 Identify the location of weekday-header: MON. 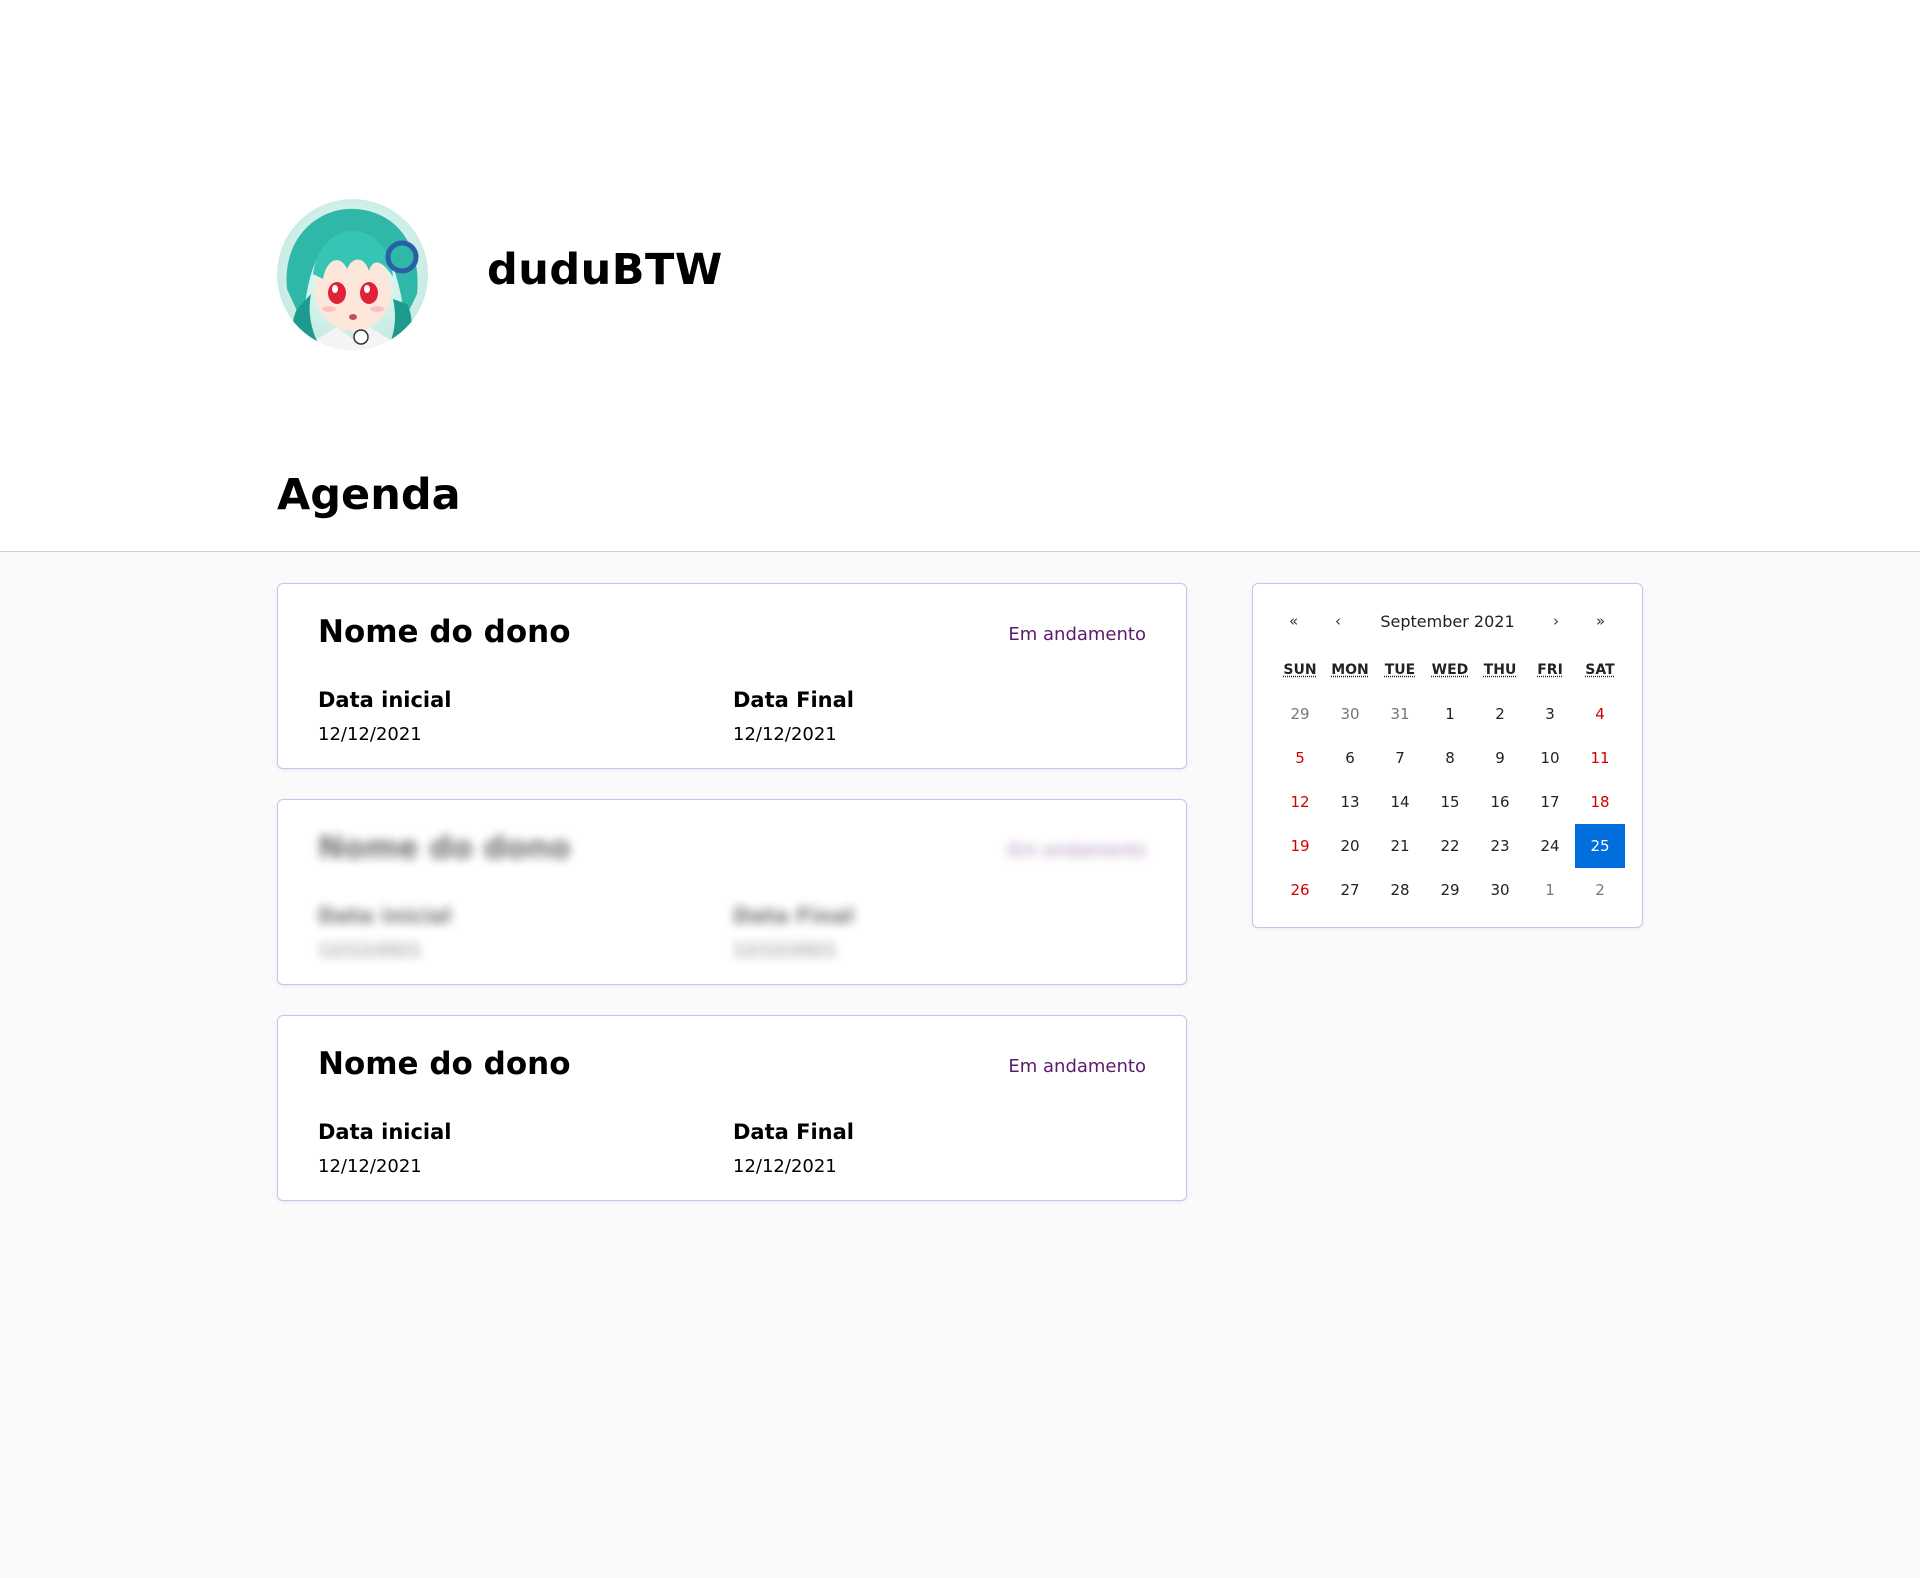
(1350, 670).